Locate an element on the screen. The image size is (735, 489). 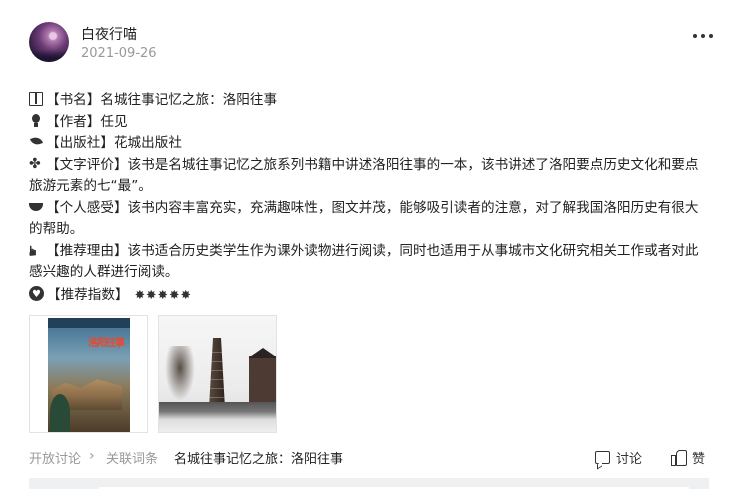
cover-band is located at coordinates (89, 323).